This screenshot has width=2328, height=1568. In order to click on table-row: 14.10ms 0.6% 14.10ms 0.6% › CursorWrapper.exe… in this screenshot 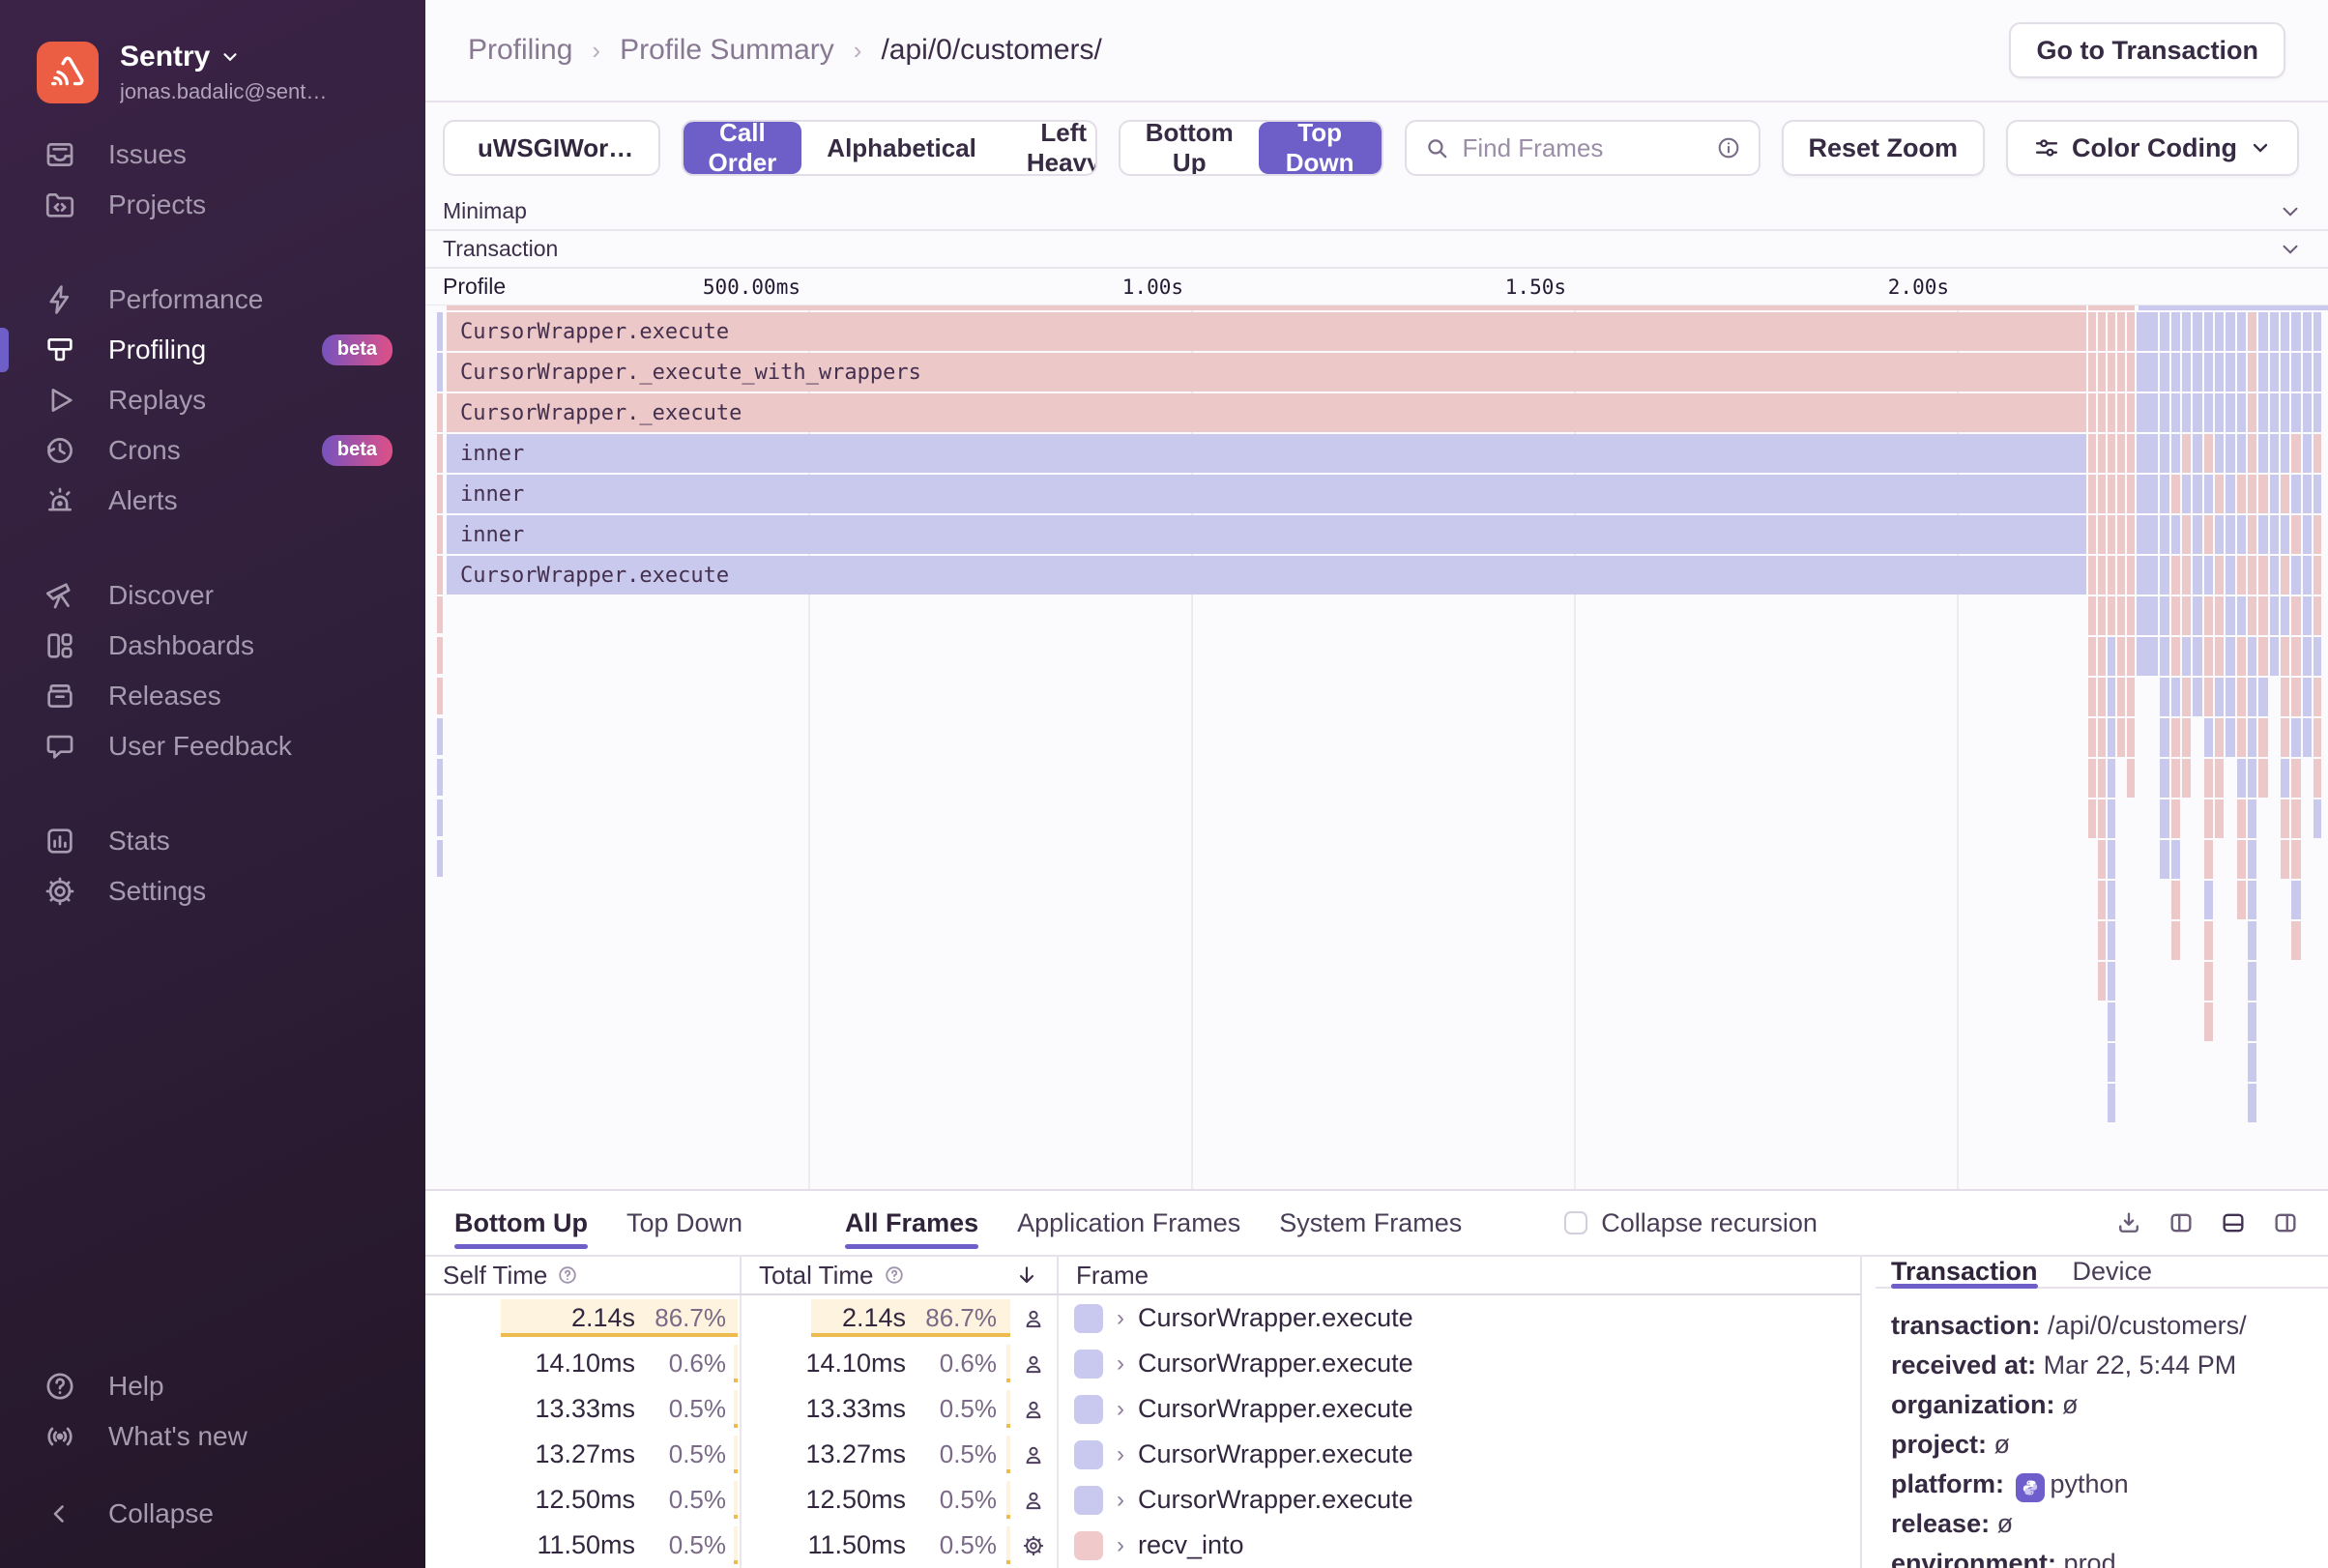, I will do `click(1142, 1363)`.